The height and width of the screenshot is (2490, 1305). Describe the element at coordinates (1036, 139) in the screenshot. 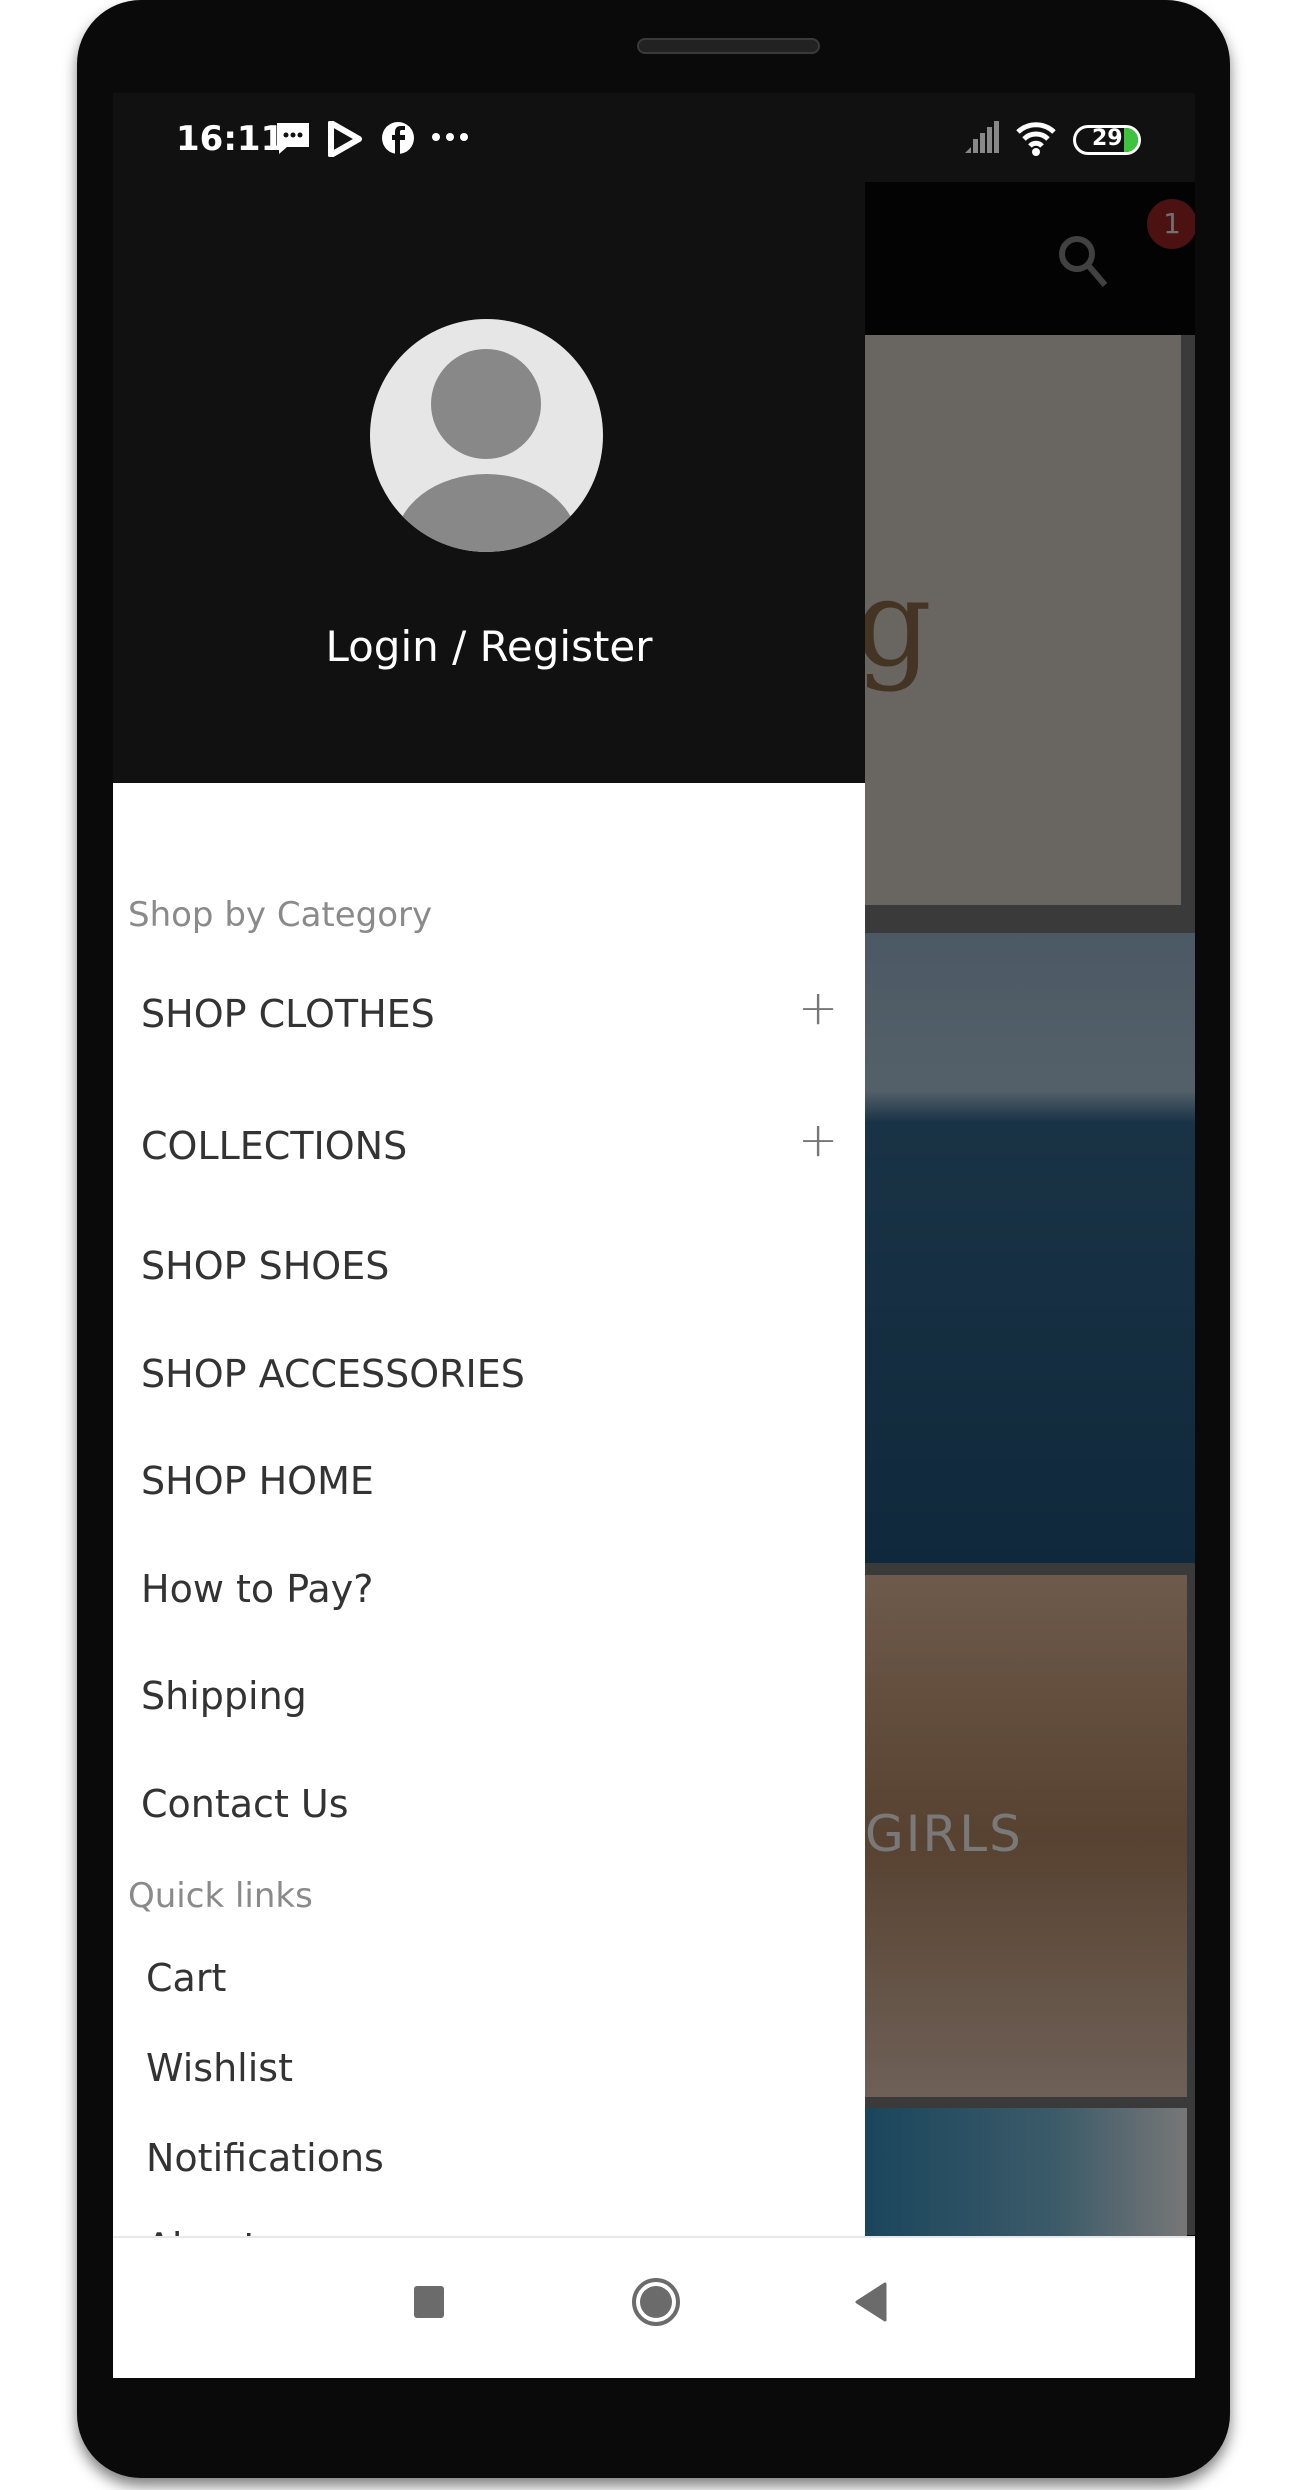

I see `wifi-icon` at that location.